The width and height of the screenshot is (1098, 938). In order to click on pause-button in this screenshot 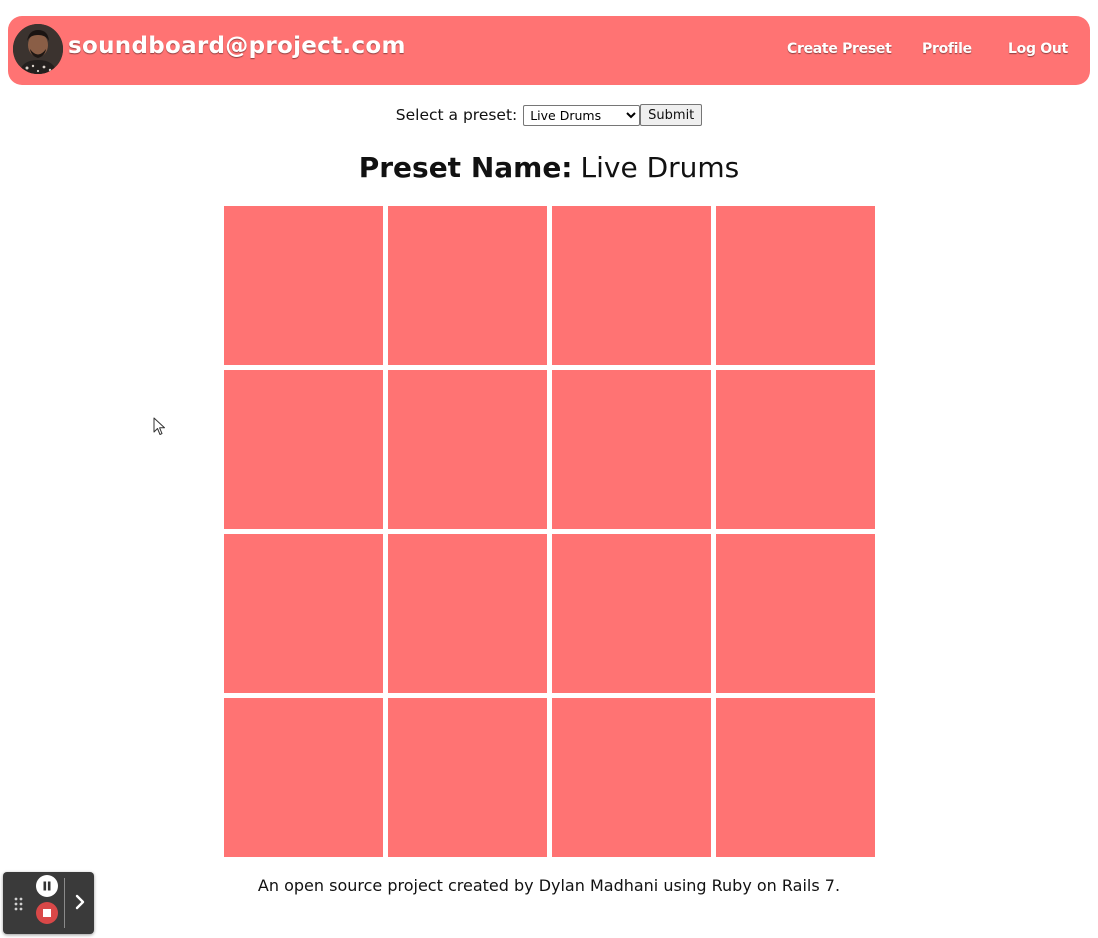, I will do `click(47, 886)`.